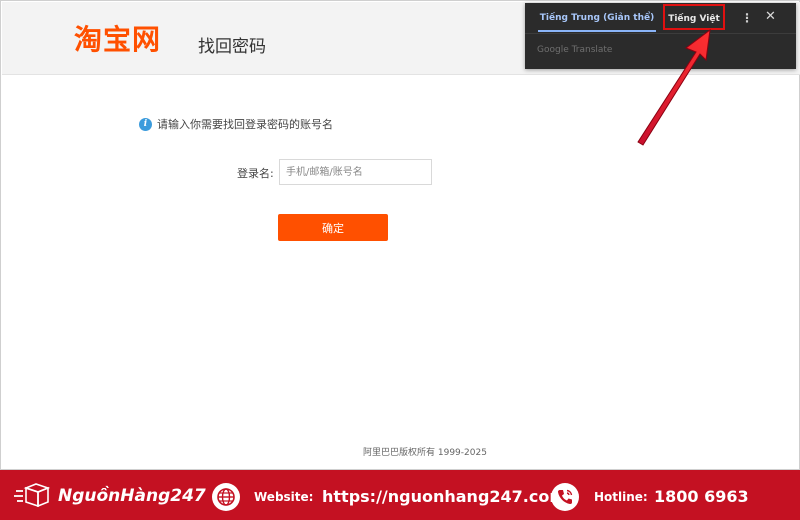 Image resolution: width=800 pixels, height=520 pixels. What do you see at coordinates (32, 495) in the screenshot?
I see `delivery-box-icon` at bounding box center [32, 495].